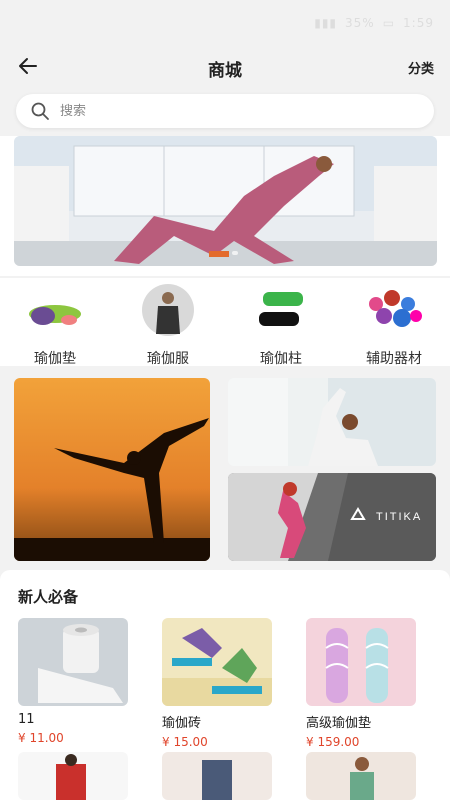 The image size is (450, 800). I want to click on category-label: 瑜伽服, so click(168, 359).